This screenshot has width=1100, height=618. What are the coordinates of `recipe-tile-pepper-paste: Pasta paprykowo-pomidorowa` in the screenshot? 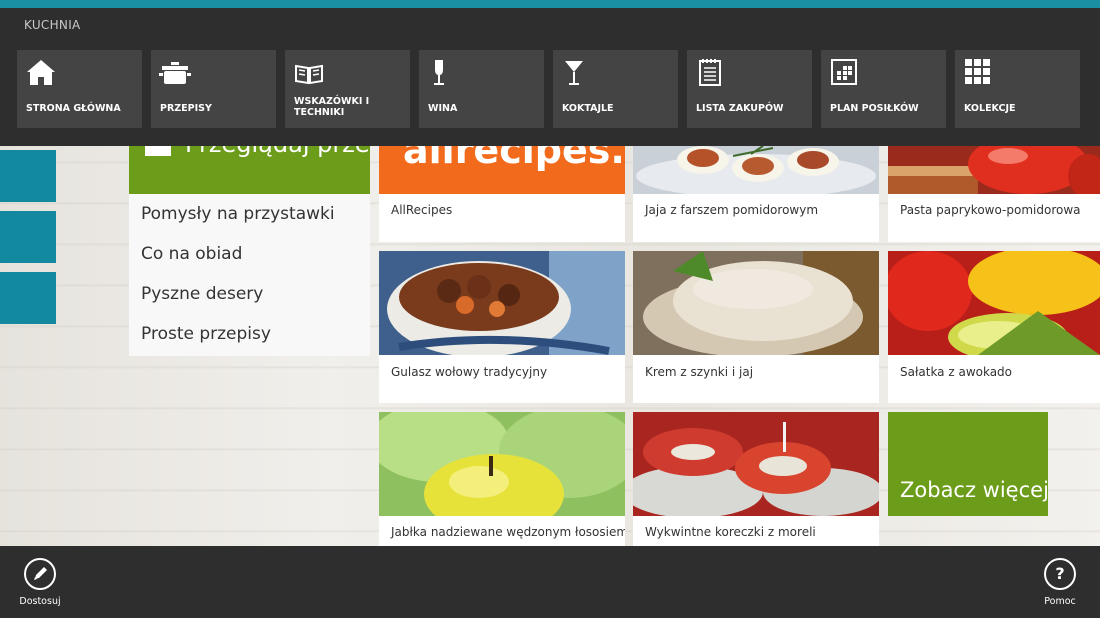 It's located at (994, 194).